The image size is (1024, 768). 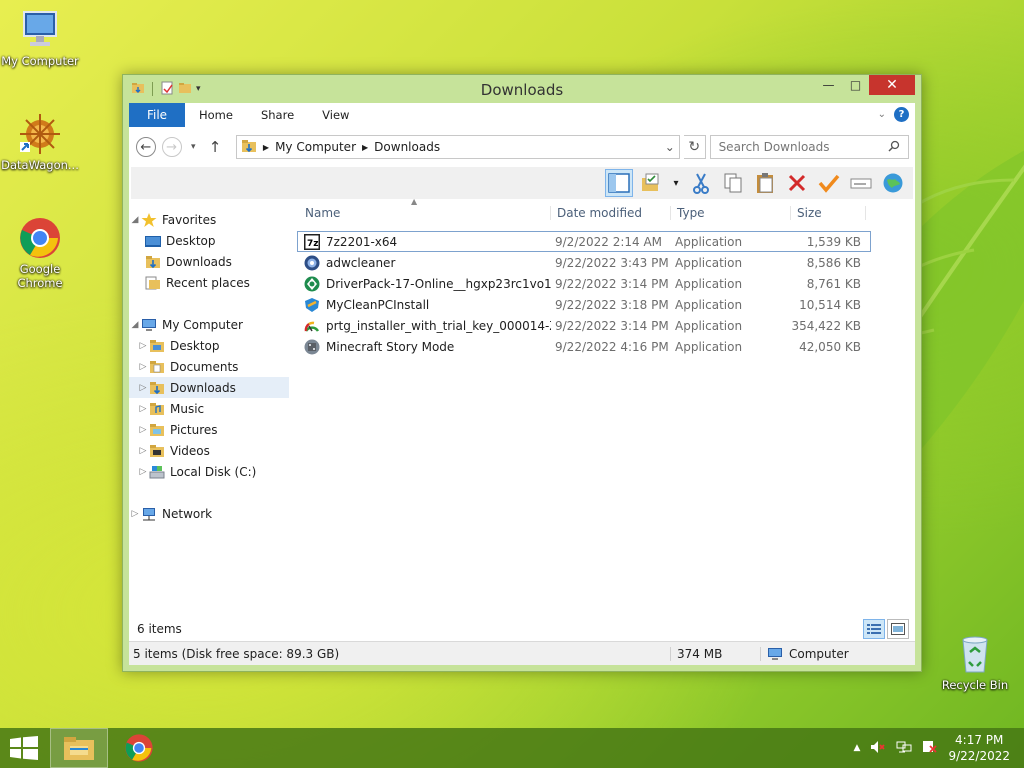 What do you see at coordinates (167, 89) in the screenshot?
I see `properties-icon` at bounding box center [167, 89].